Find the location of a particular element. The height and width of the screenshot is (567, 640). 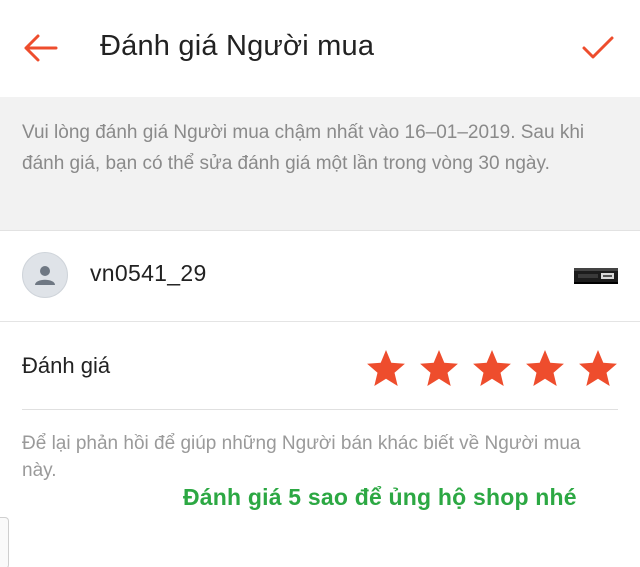

checkmark-icon is located at coordinates (598, 47).